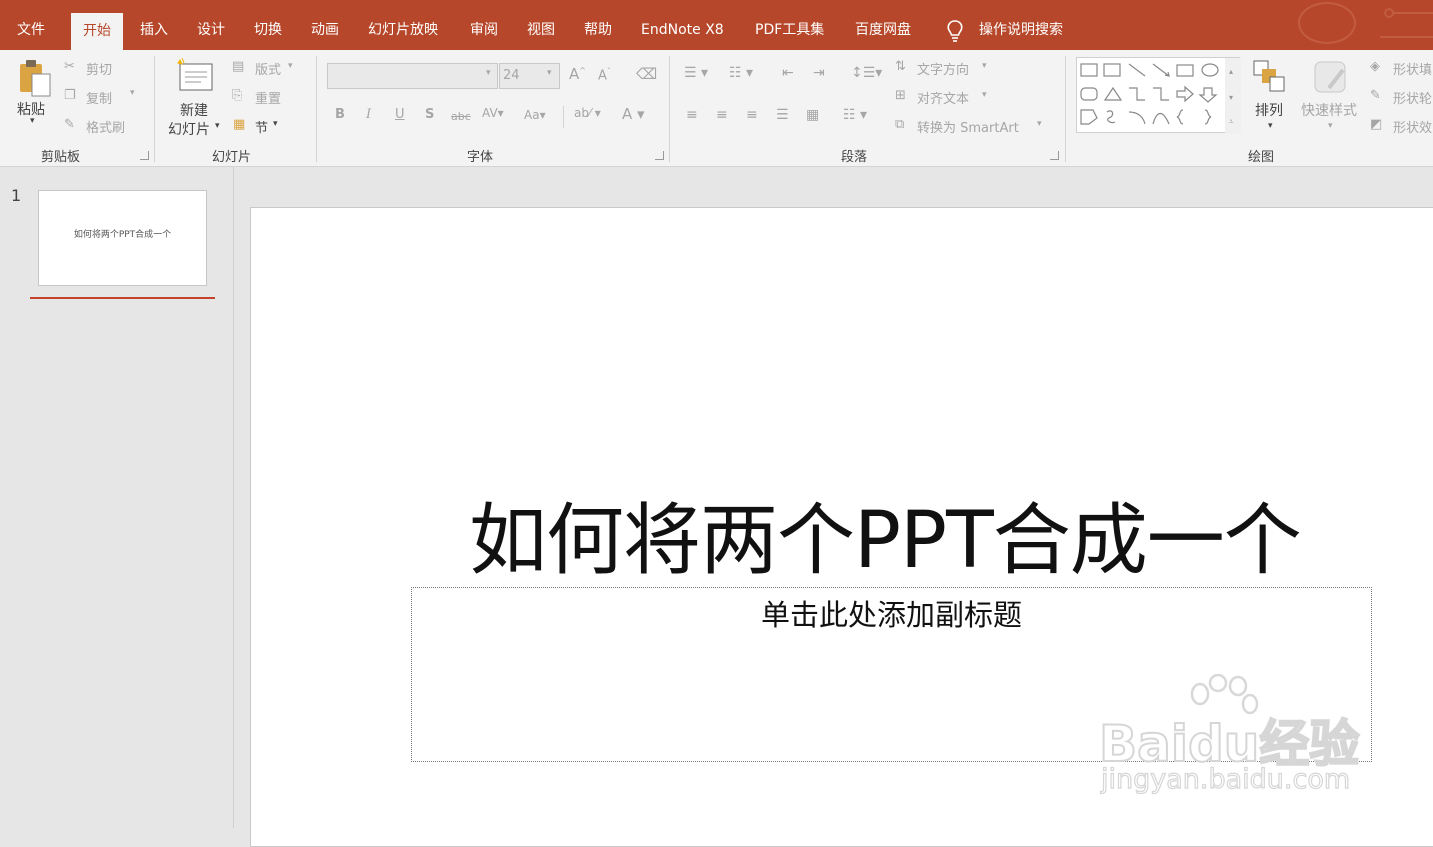 This screenshot has width=1433, height=847. Describe the element at coordinates (722, 115) in the screenshot. I see `align-center-icon: ≡` at that location.